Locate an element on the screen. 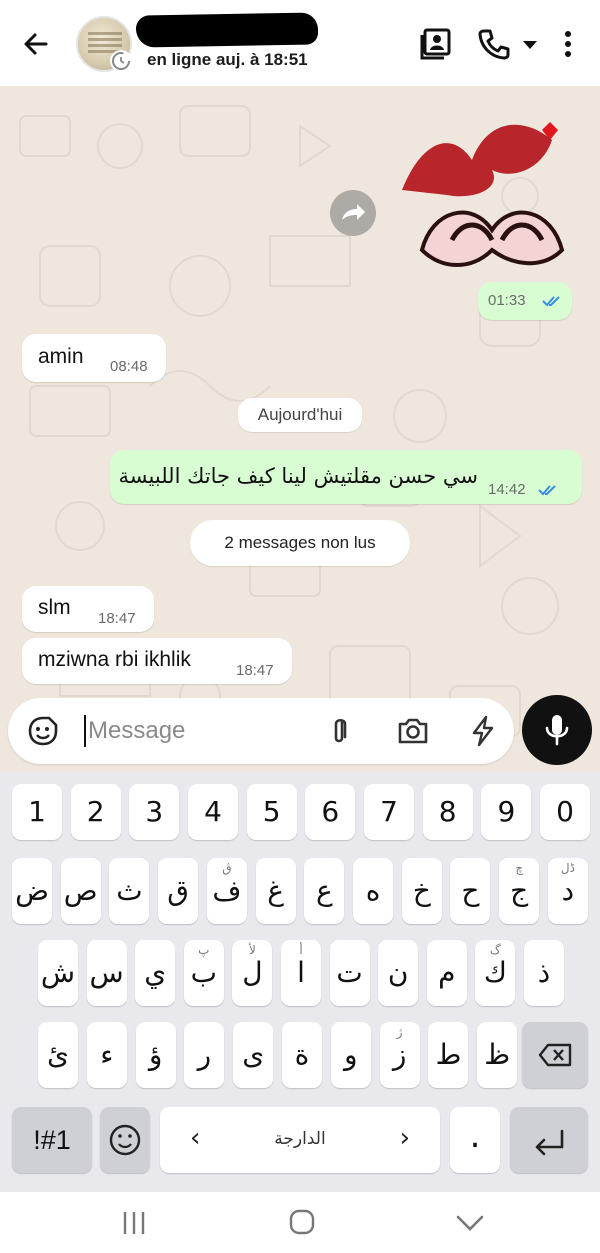 The width and height of the screenshot is (600, 1253). message-time: 08:48 is located at coordinates (129, 366).